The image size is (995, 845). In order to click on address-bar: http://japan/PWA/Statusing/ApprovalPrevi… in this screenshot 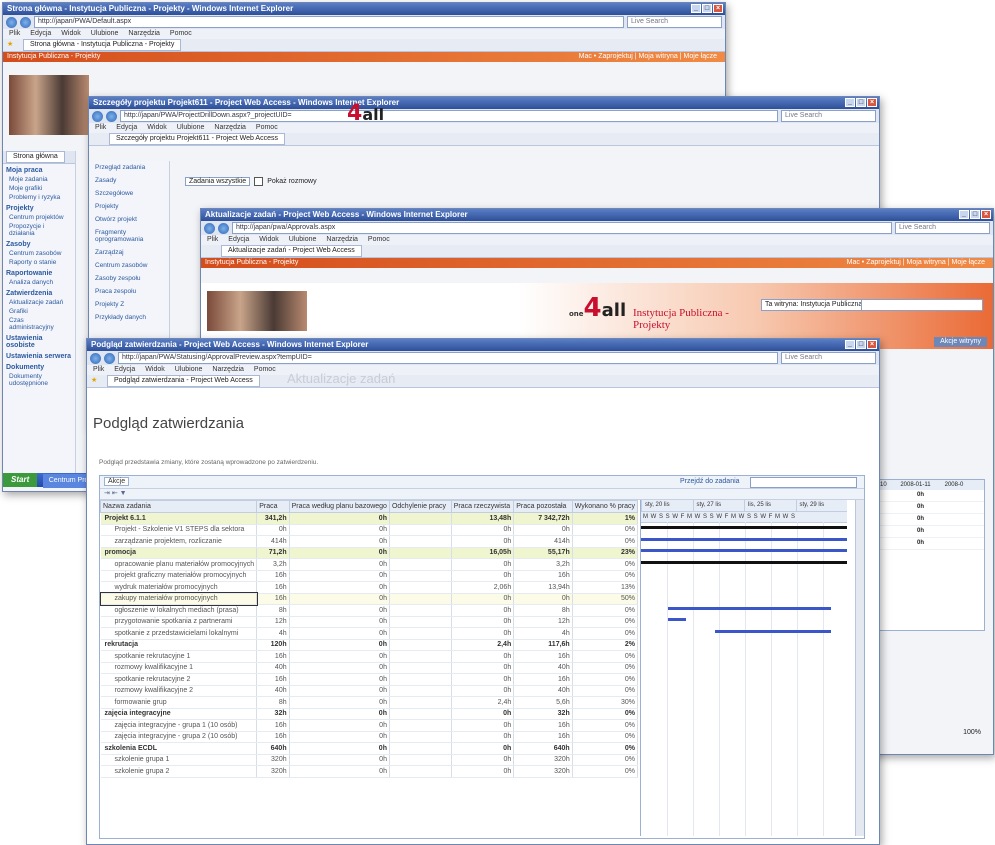, I will do `click(448, 358)`.